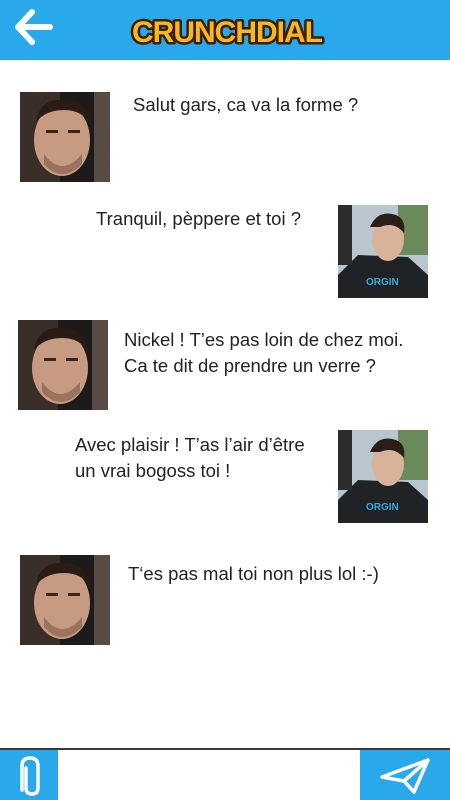  I want to click on send-button, so click(405, 775).